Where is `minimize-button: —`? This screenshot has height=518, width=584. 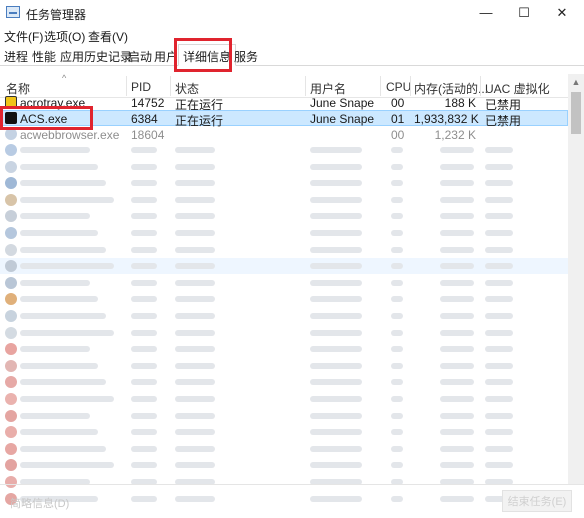
minimize-button: — is located at coordinates (486, 13).